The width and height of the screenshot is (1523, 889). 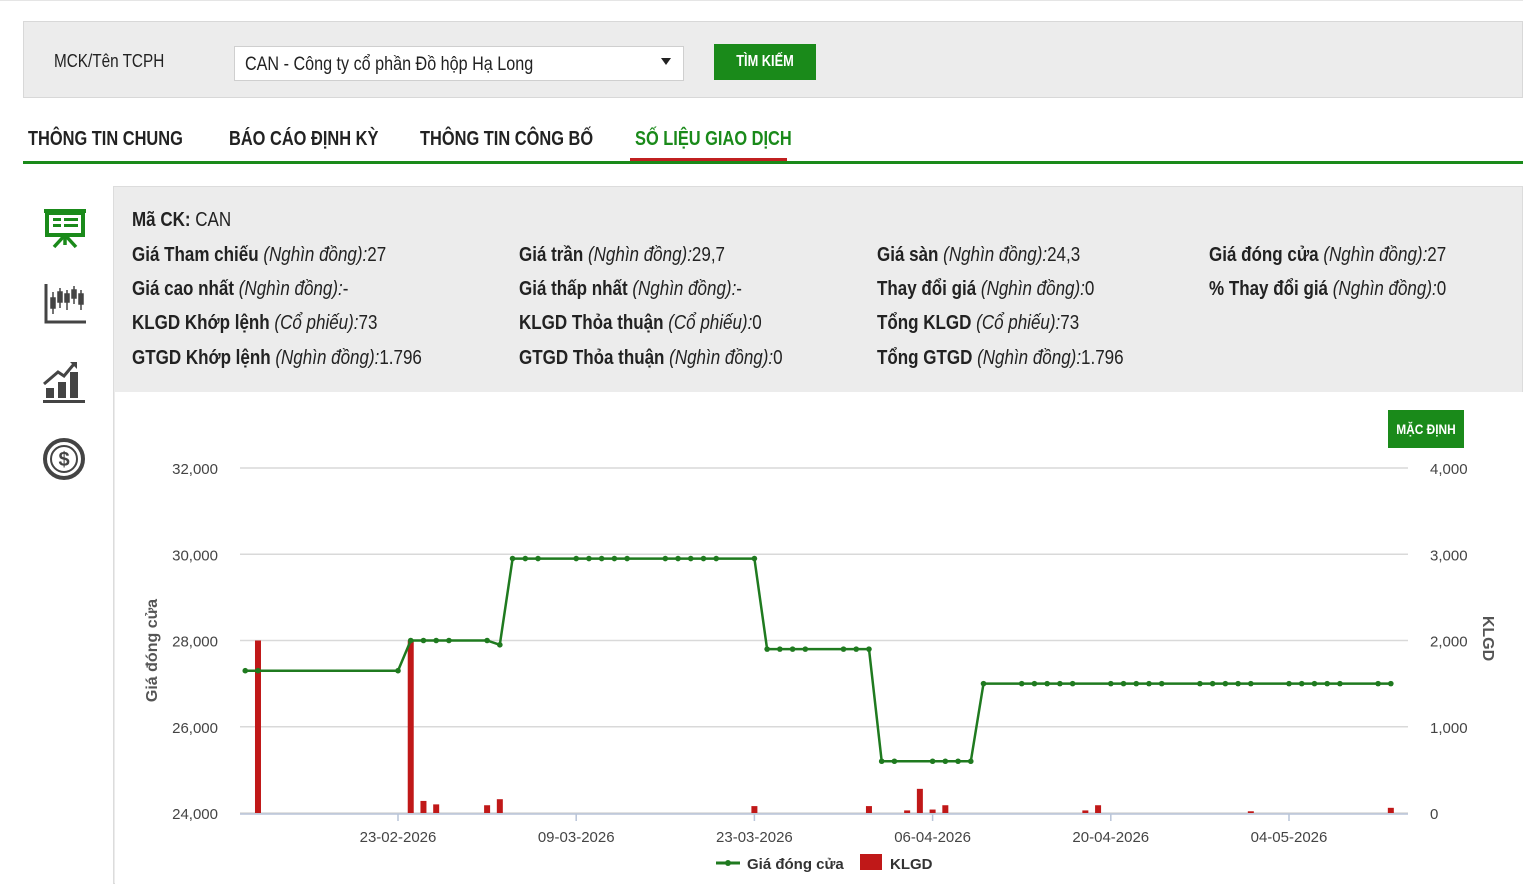 I want to click on tab-disclosures: THÔNG TIN CÔNG BỐ, so click(x=506, y=139).